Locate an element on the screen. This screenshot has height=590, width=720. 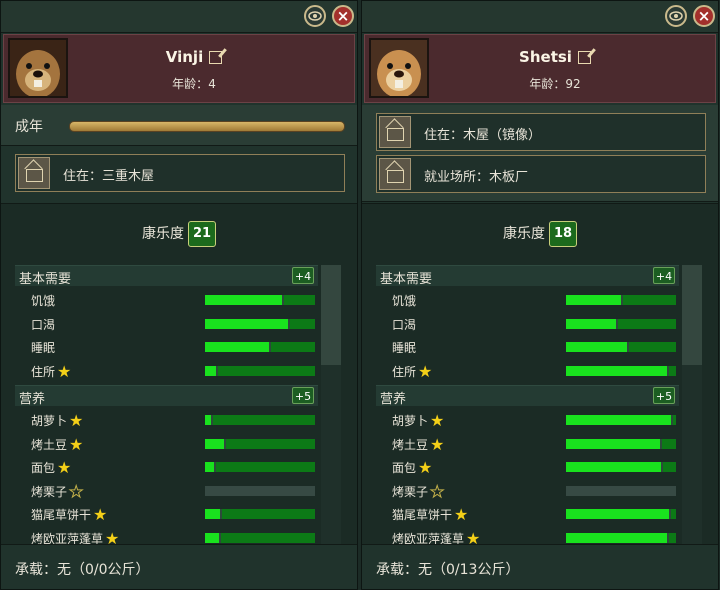
home-info: 住在：三重木屋 is located at coordinates (180, 173).